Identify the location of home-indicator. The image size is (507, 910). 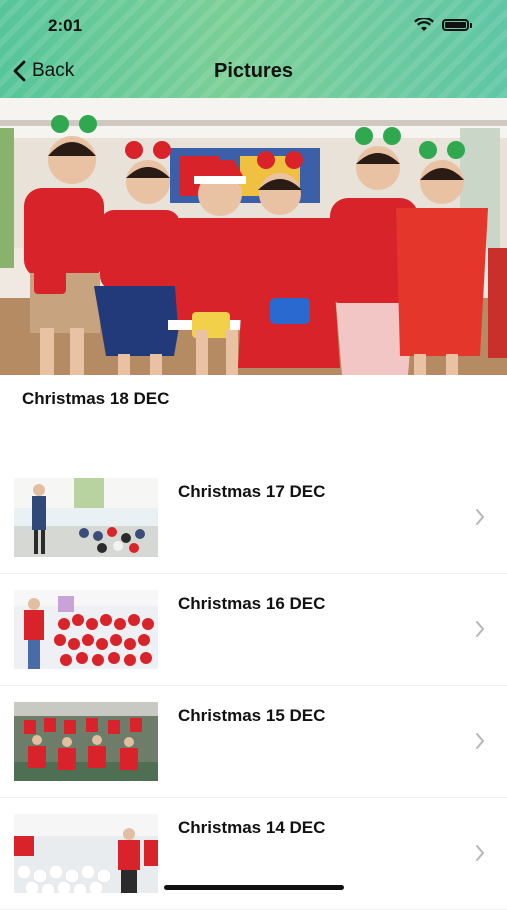
(254, 887).